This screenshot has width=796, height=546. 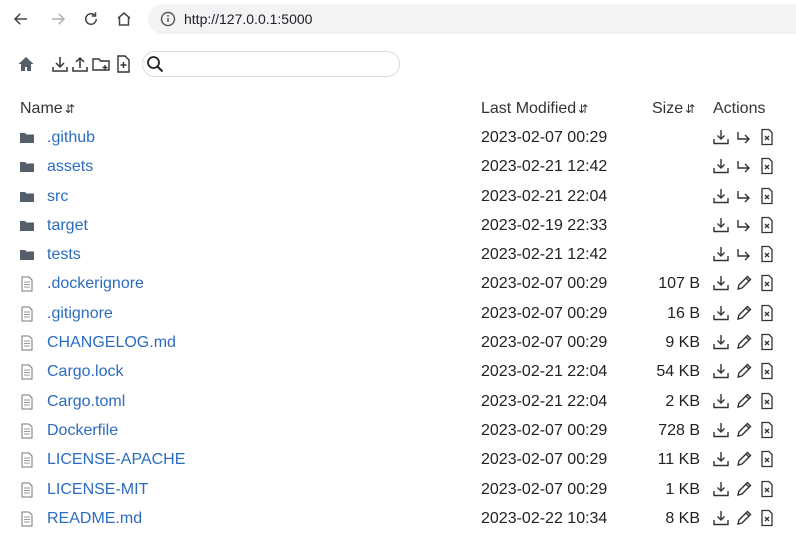 What do you see at coordinates (86, 402) in the screenshot?
I see `file-name-link: Cargo.toml` at bounding box center [86, 402].